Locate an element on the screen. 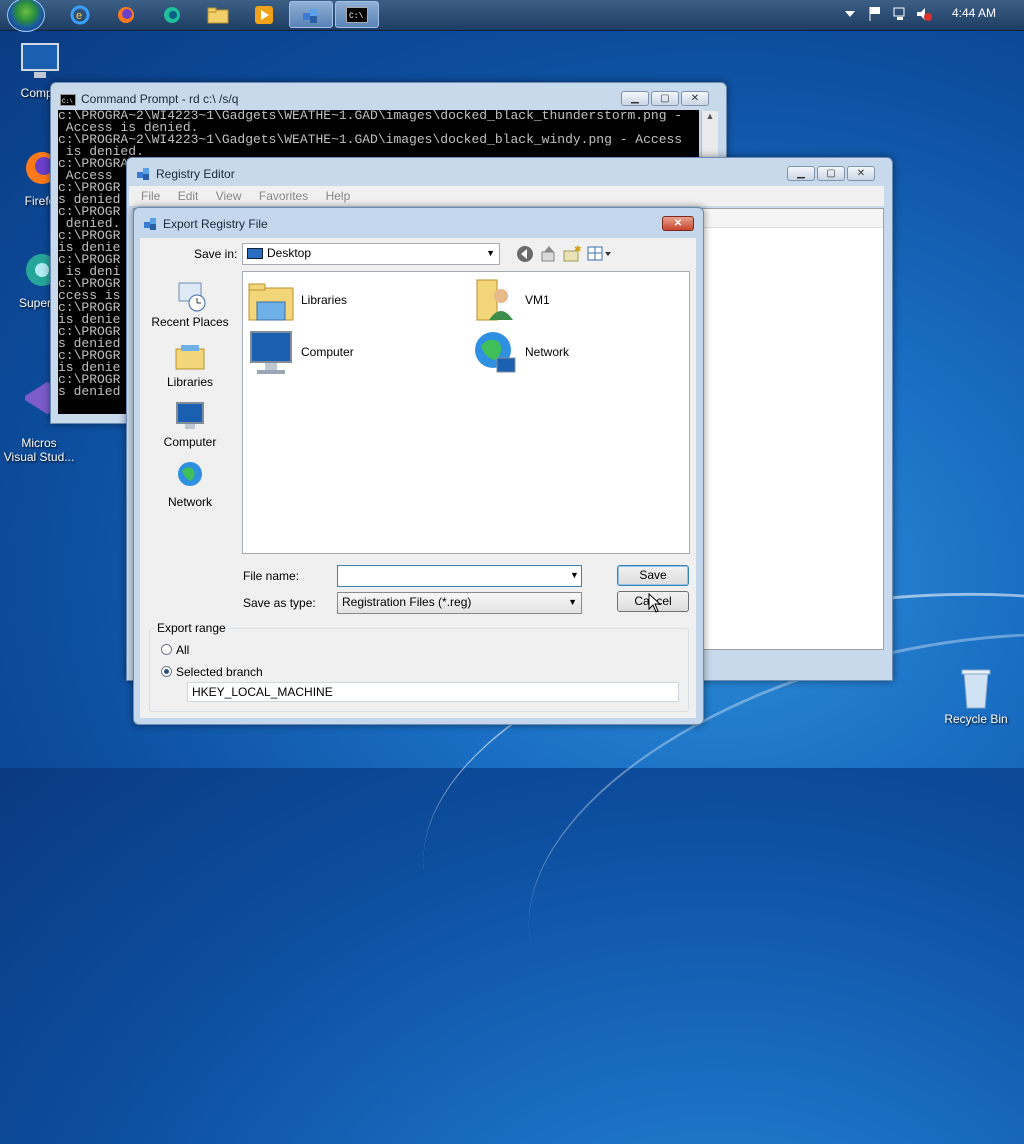  start-button is located at coordinates (26, 16).